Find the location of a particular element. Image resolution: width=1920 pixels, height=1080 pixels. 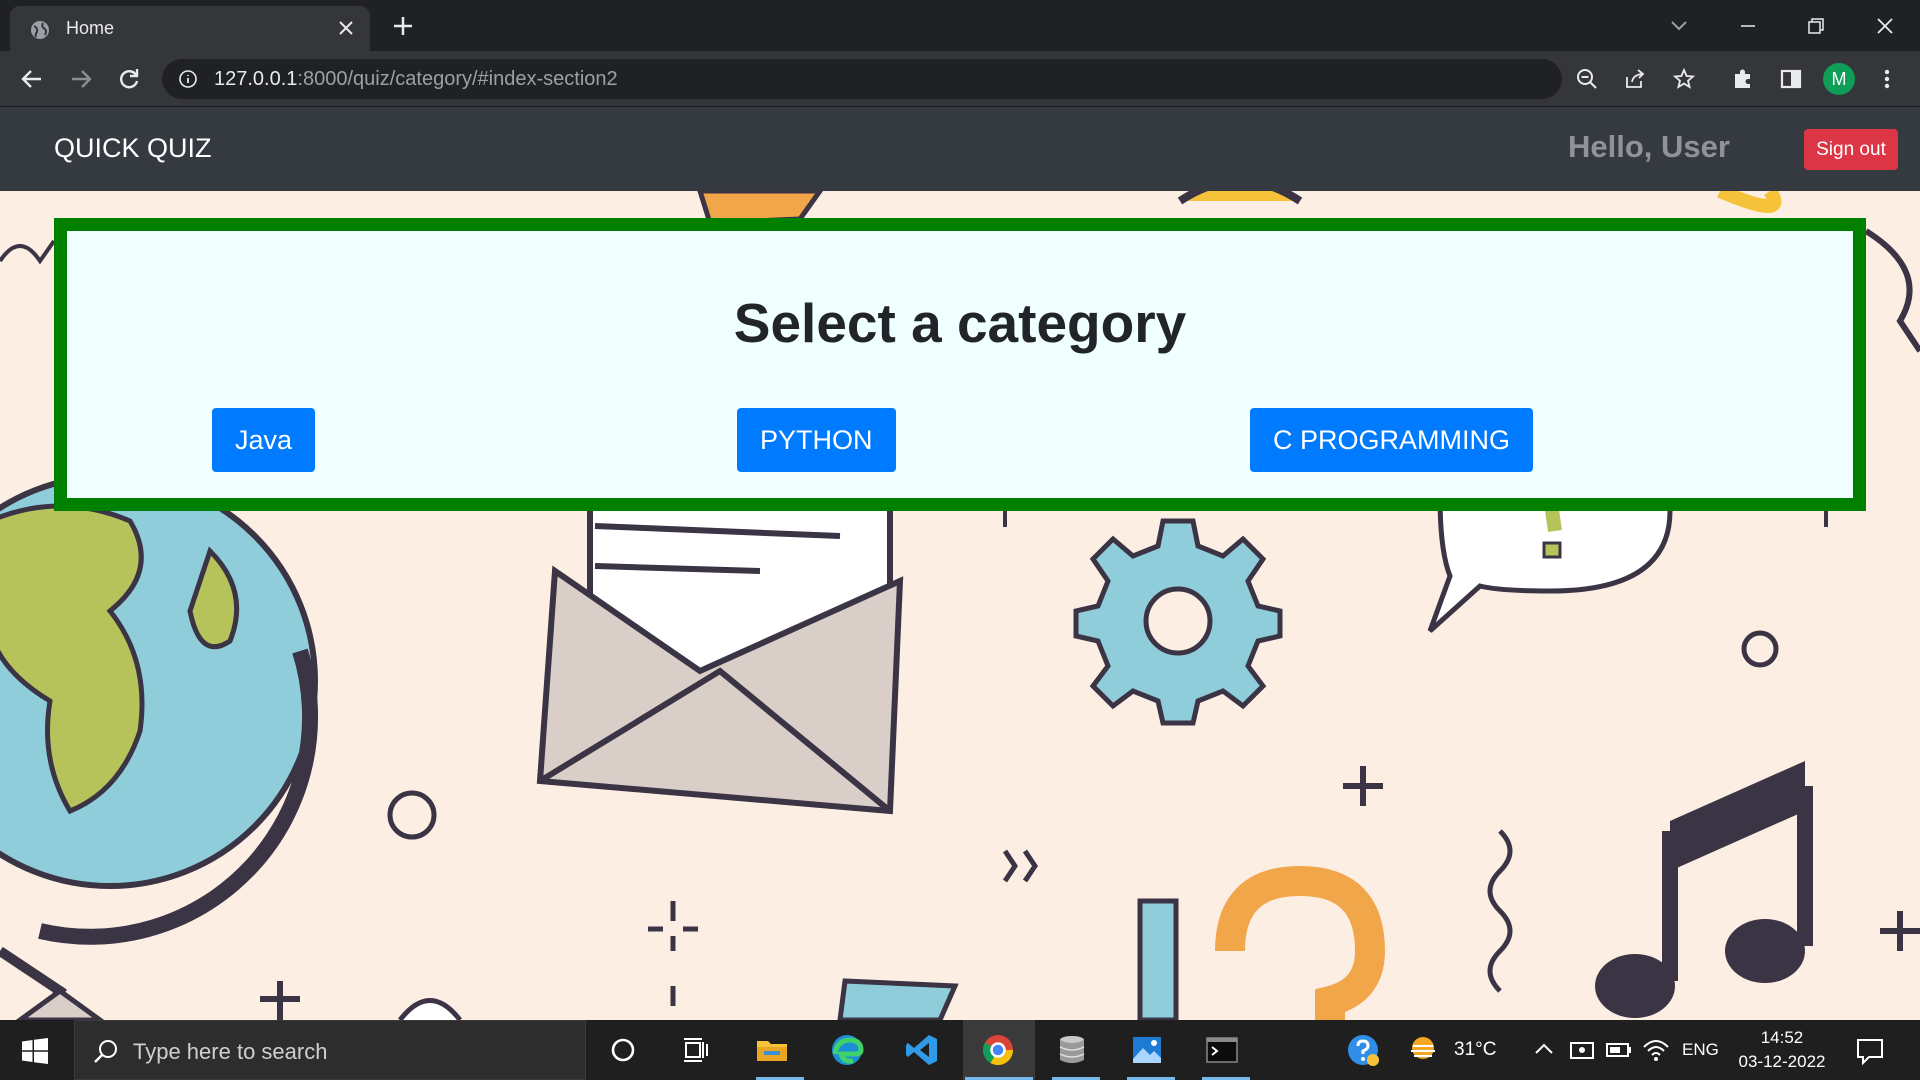

terminal-icon is located at coordinates (1222, 1050).